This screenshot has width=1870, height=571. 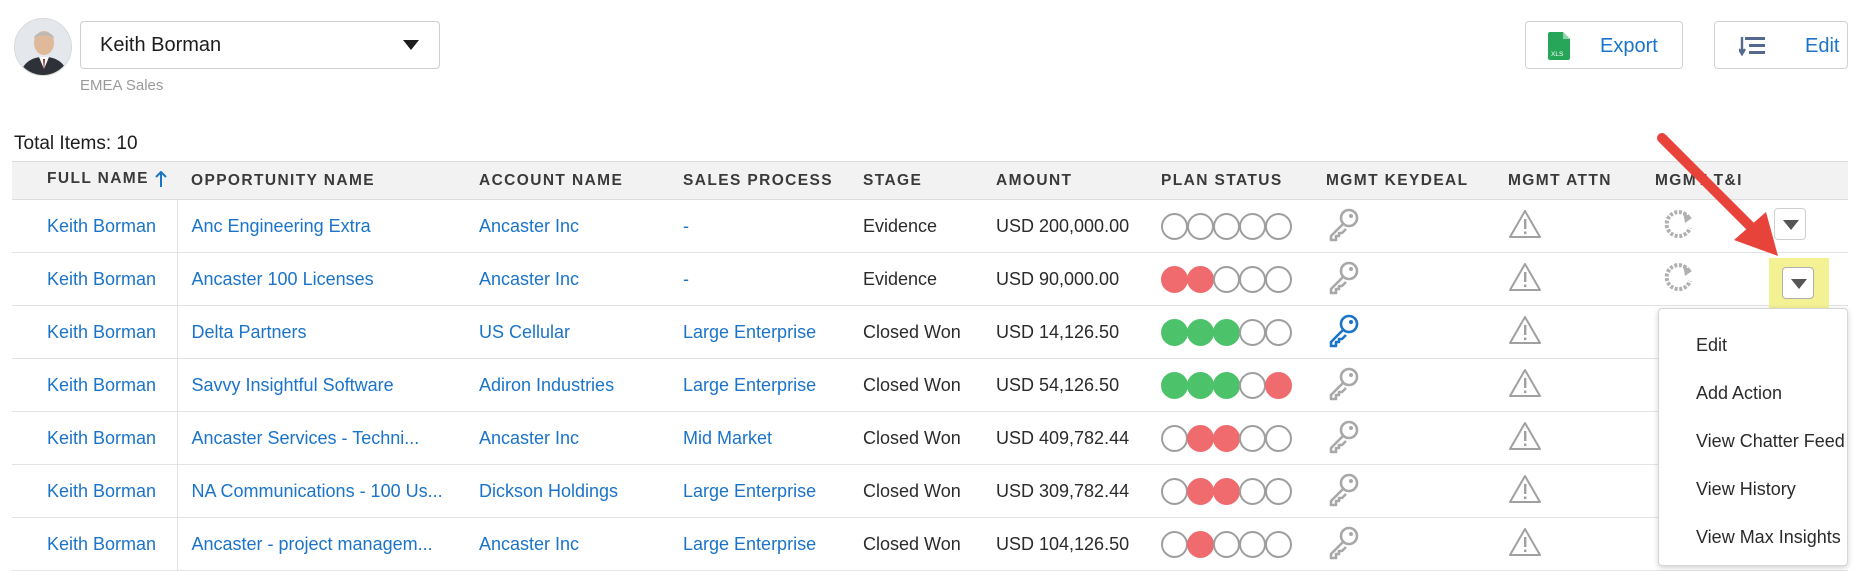 What do you see at coordinates (1064, 180) in the screenshot?
I see `col-header-amount: AMOUNT` at bounding box center [1064, 180].